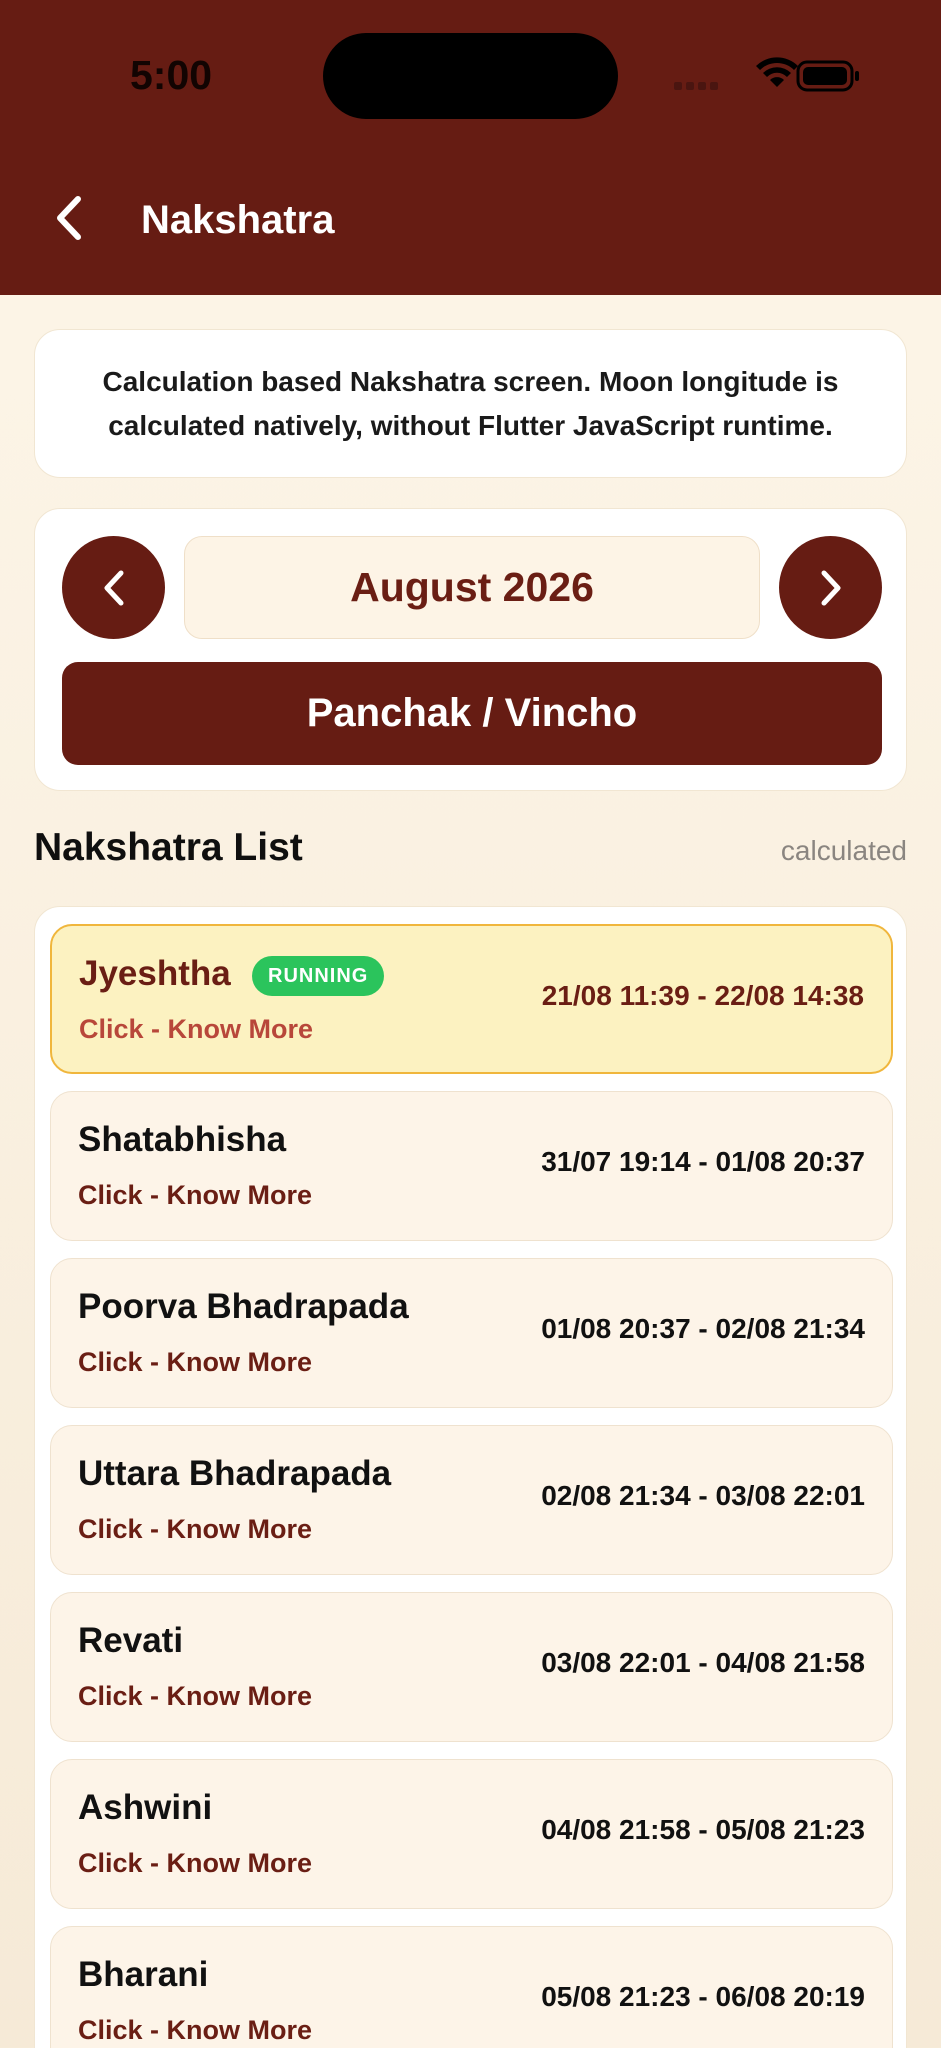 The height and width of the screenshot is (2048, 941). Describe the element at coordinates (238, 220) in the screenshot. I see `page-title: Nakshatra` at that location.